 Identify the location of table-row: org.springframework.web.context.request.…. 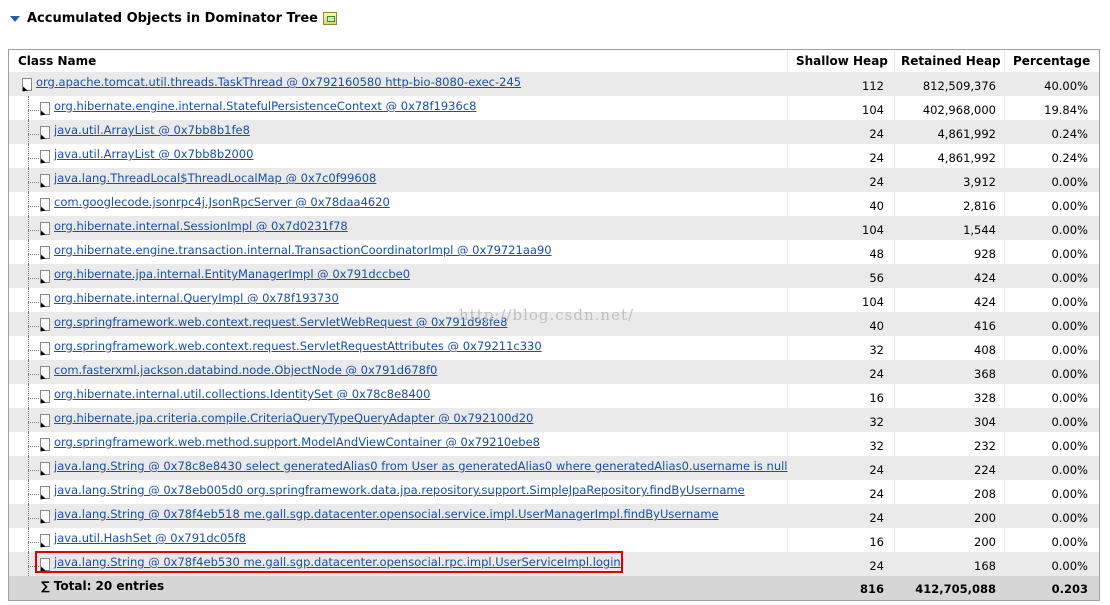
(554, 348).